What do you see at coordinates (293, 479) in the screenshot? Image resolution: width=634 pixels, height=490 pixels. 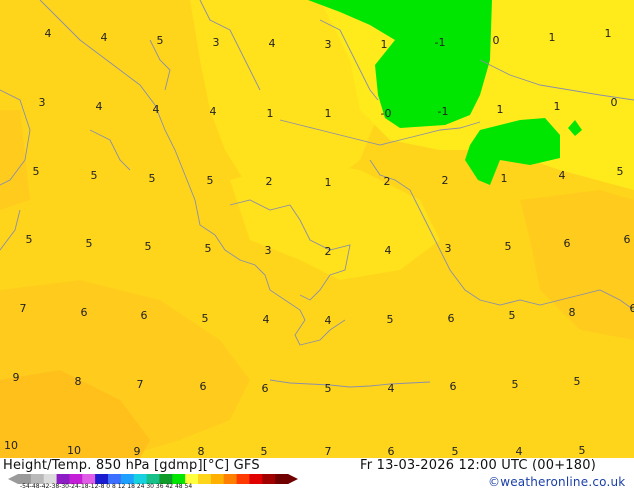 I see `scale-max-arrow` at bounding box center [293, 479].